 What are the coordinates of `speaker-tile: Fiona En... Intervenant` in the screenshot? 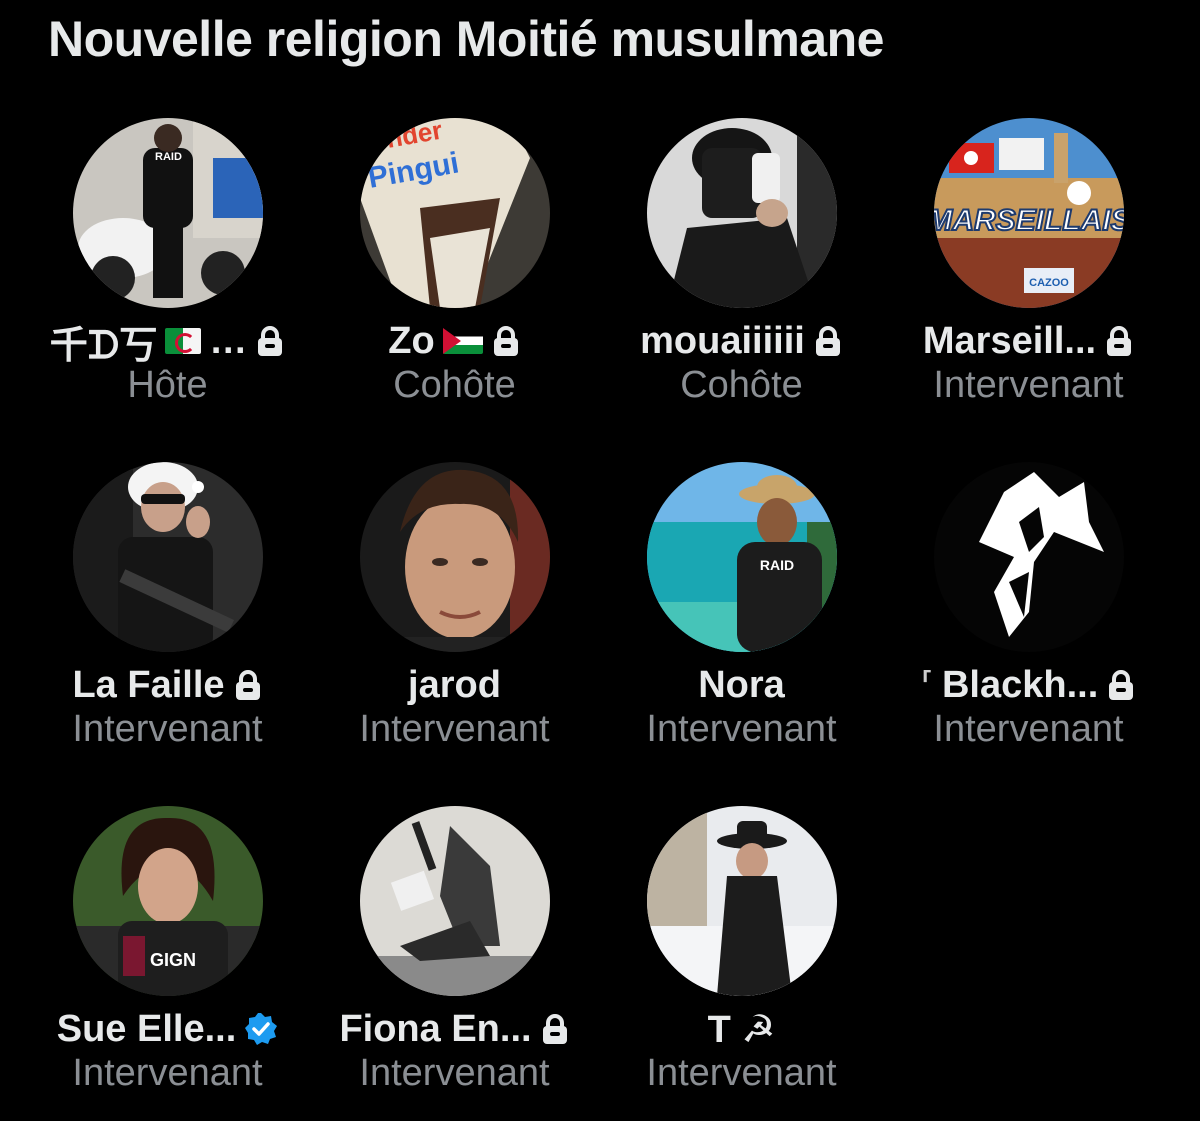 It's located at (454, 950).